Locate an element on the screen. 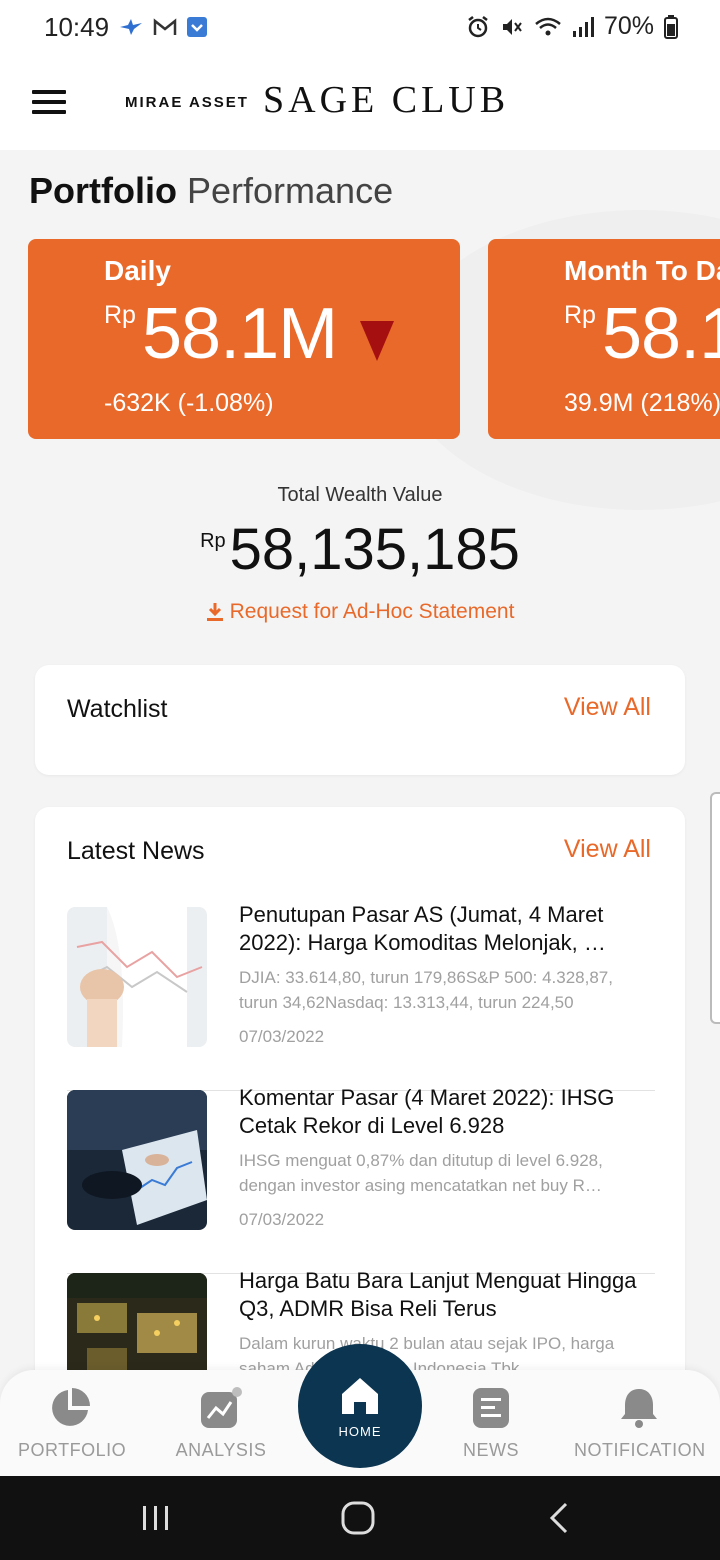 The image size is (720, 1560). nav-analysis: ANALYSIS is located at coordinates (221, 1423).